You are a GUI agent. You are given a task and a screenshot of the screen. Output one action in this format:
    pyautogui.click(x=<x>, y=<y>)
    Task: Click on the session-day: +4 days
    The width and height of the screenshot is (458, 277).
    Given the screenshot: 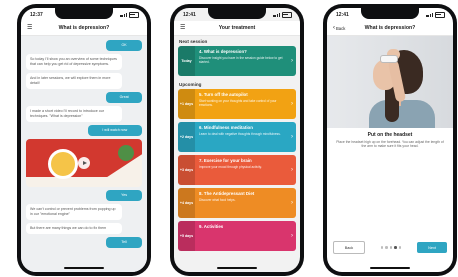 What is the action you would take?
    pyautogui.click(x=186, y=203)
    